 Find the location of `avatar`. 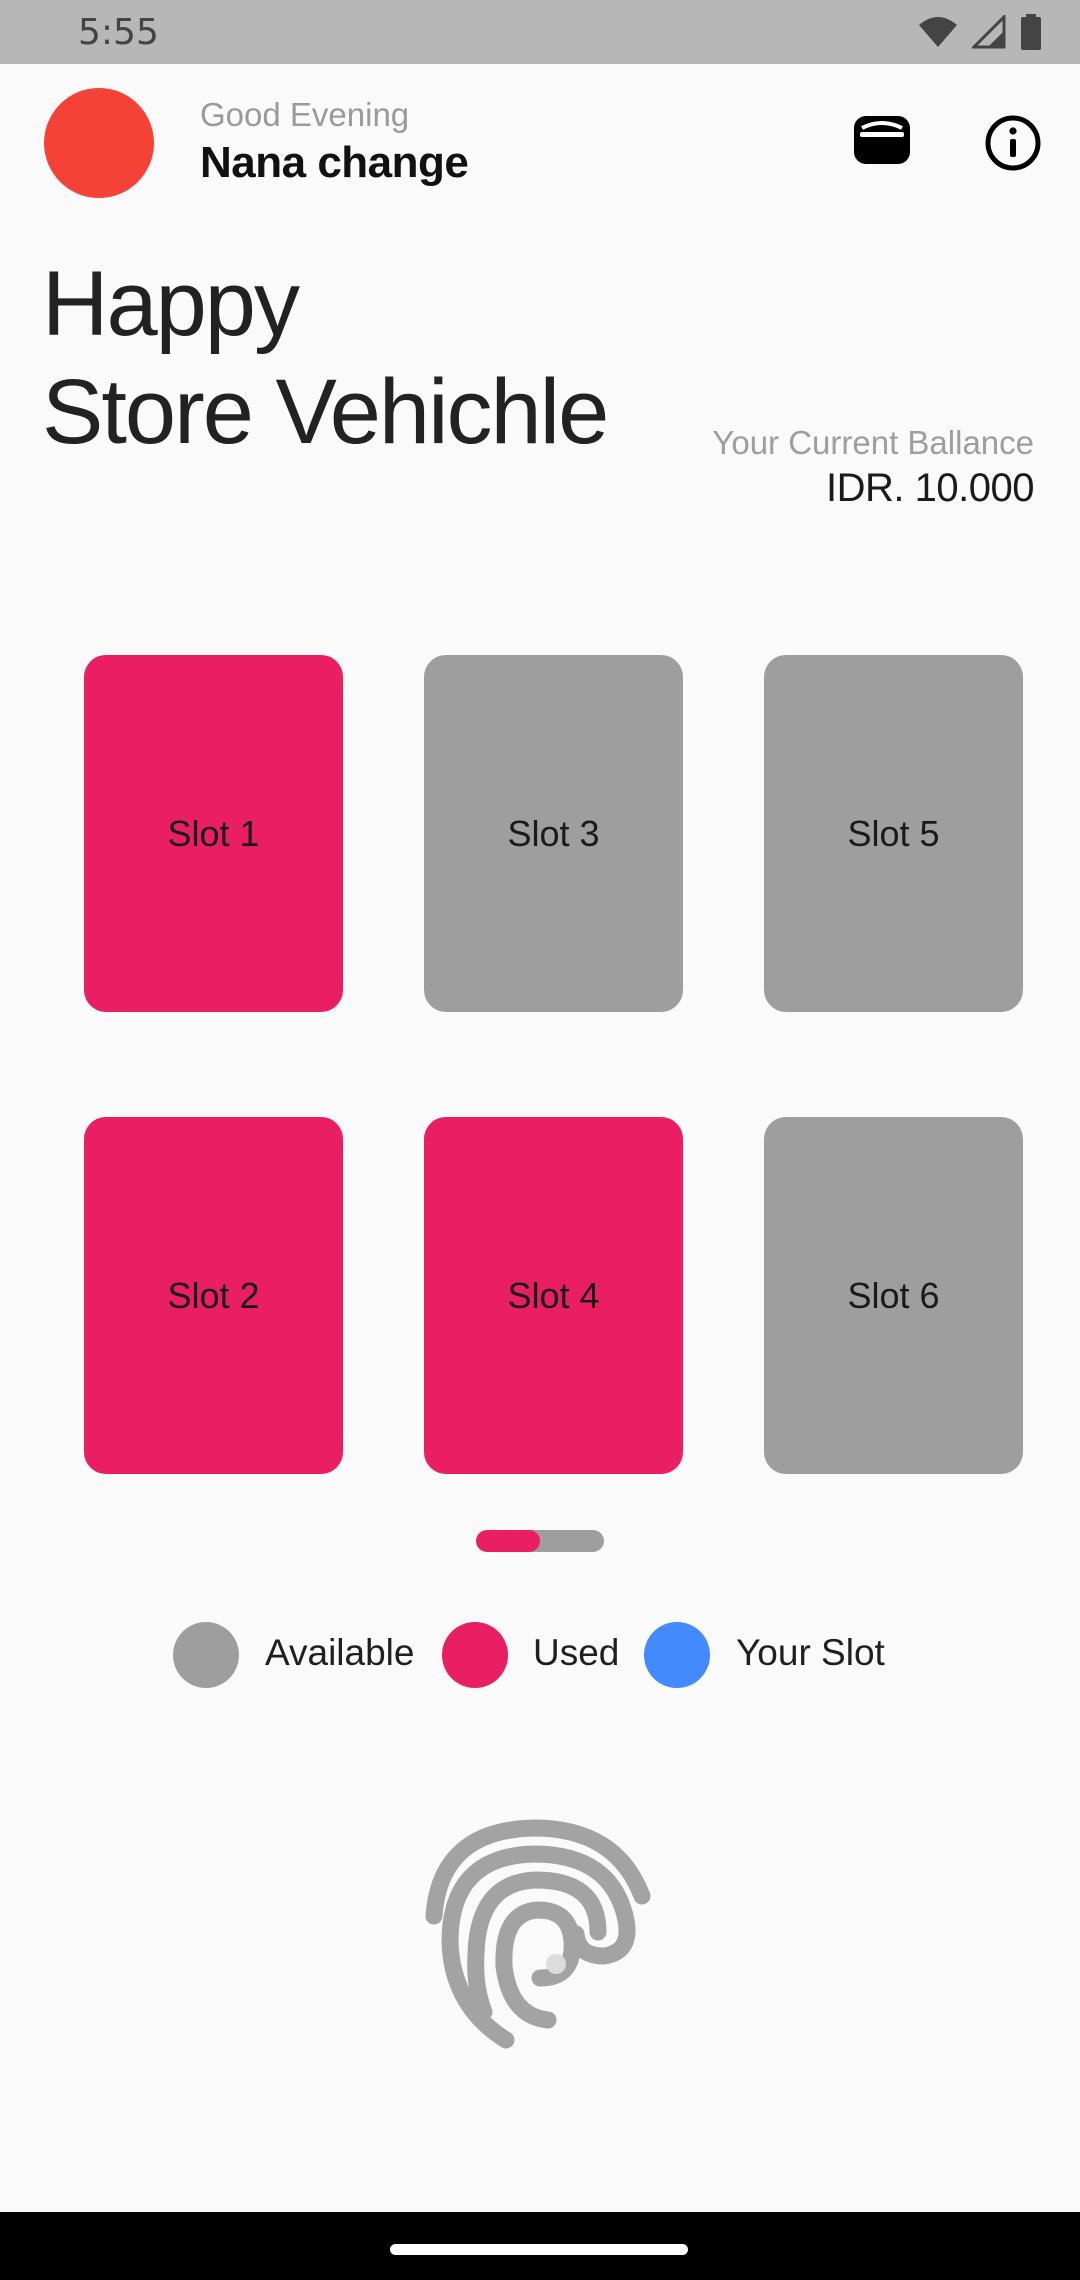

avatar is located at coordinates (99, 143).